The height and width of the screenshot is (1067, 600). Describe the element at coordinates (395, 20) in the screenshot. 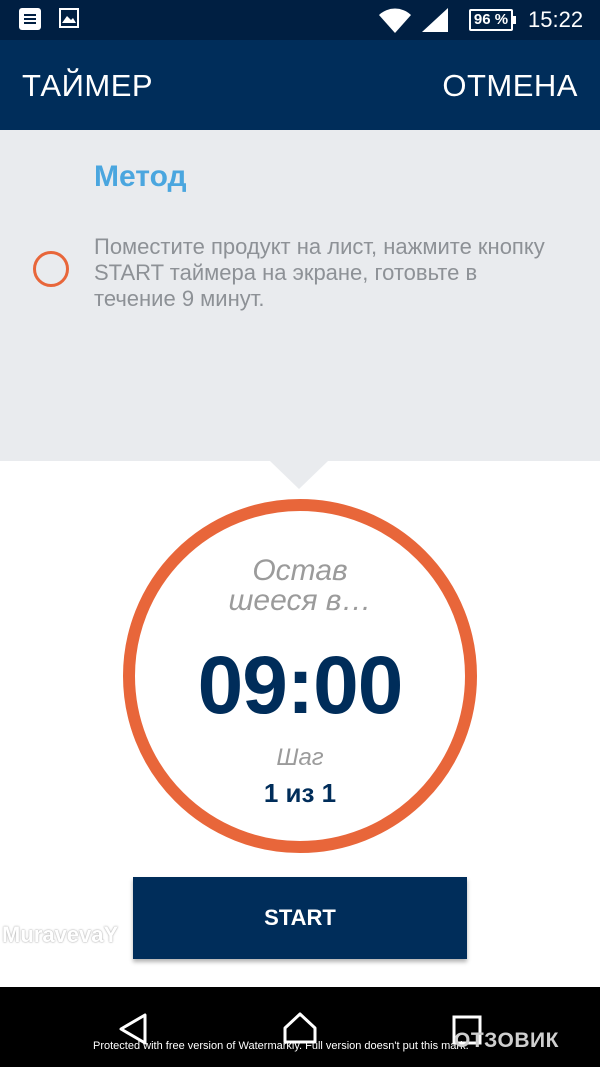

I see `wifi-icon` at that location.